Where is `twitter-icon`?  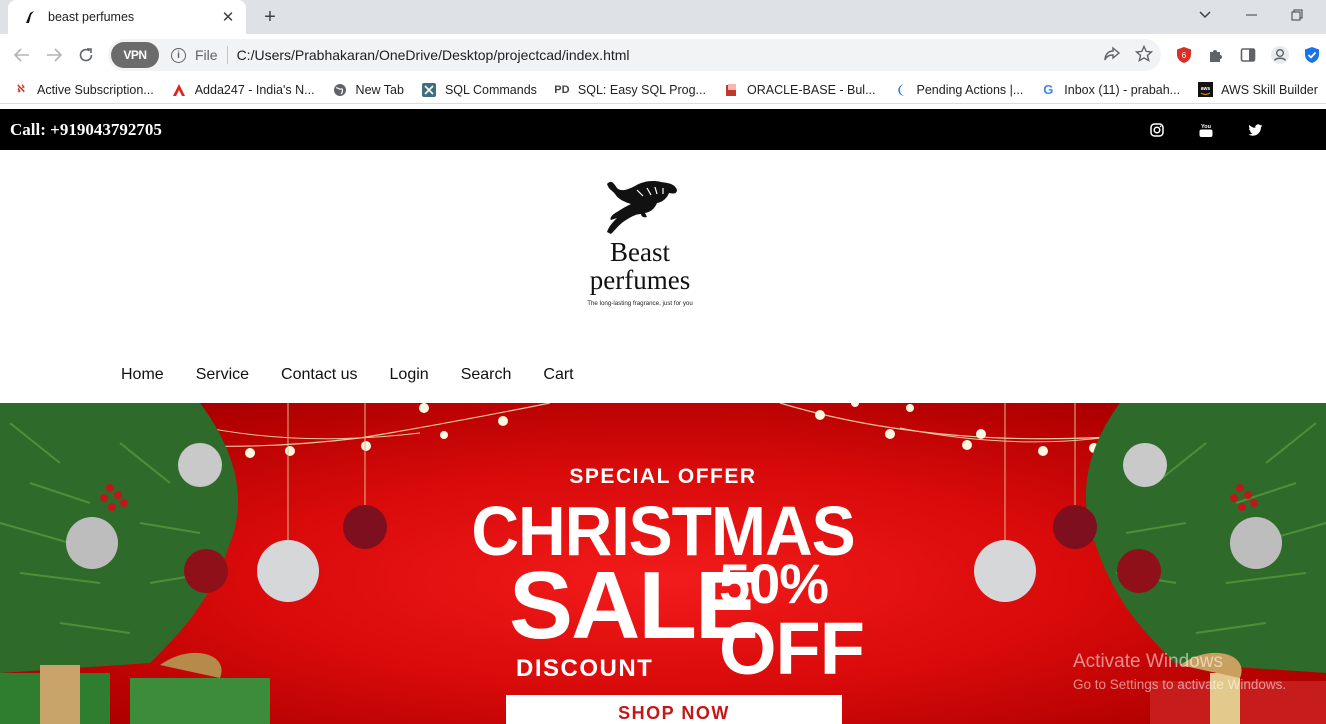
twitter-icon is located at coordinates (1255, 130).